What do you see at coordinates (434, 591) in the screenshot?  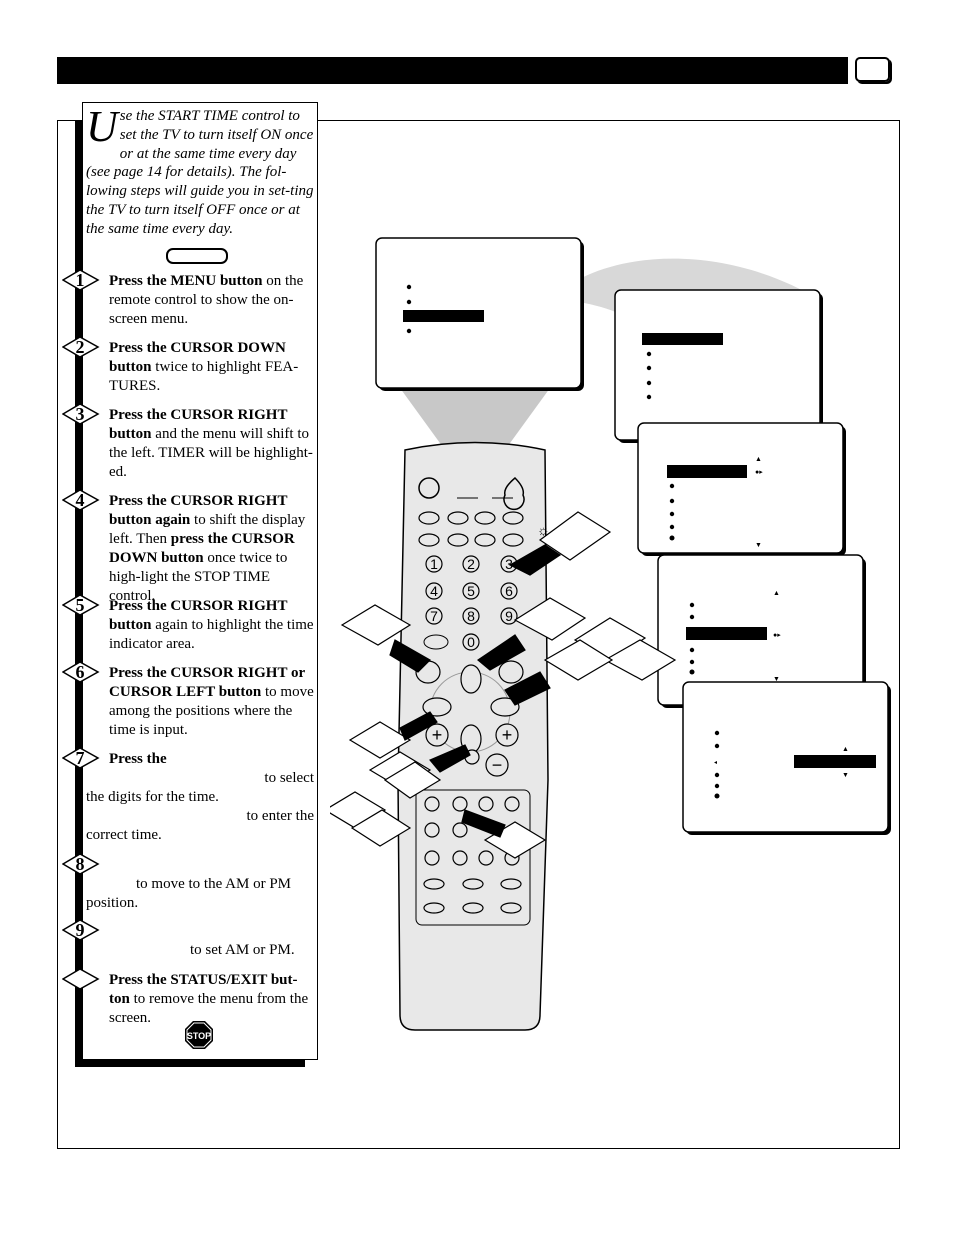 I see `digit-4: 4` at bounding box center [434, 591].